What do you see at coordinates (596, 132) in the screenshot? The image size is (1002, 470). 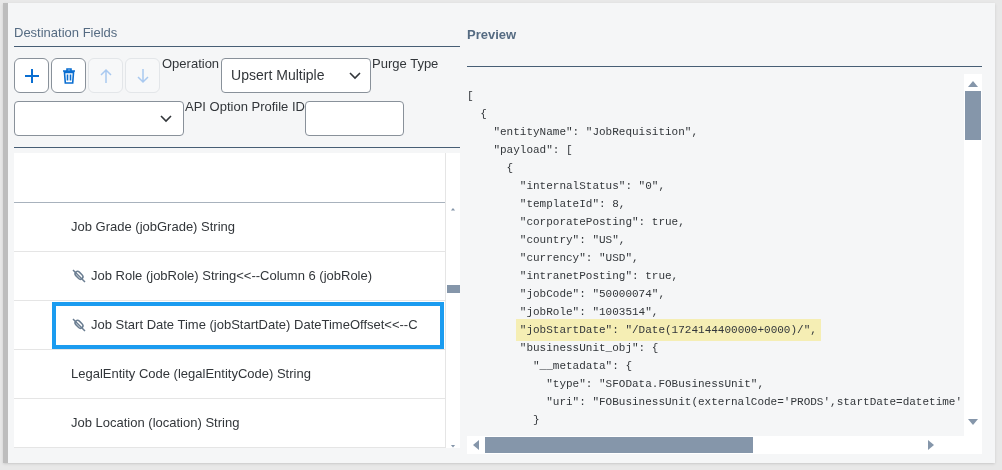 I see `code-line: "entityName": "JobRequisition",` at bounding box center [596, 132].